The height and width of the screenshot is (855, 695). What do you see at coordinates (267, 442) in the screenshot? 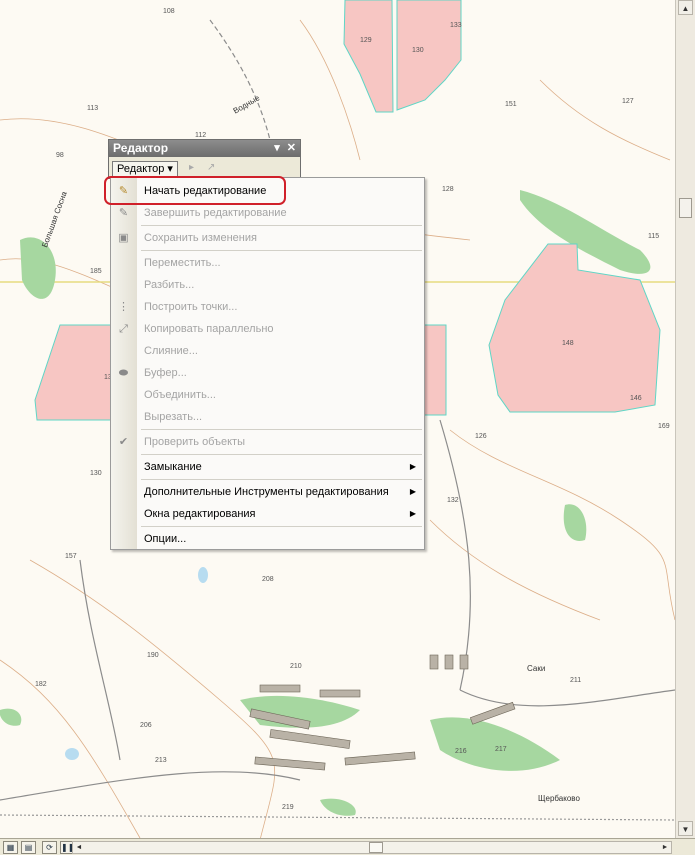
I see `menu-item-validate: ✔ Проверить объекты` at bounding box center [267, 442].